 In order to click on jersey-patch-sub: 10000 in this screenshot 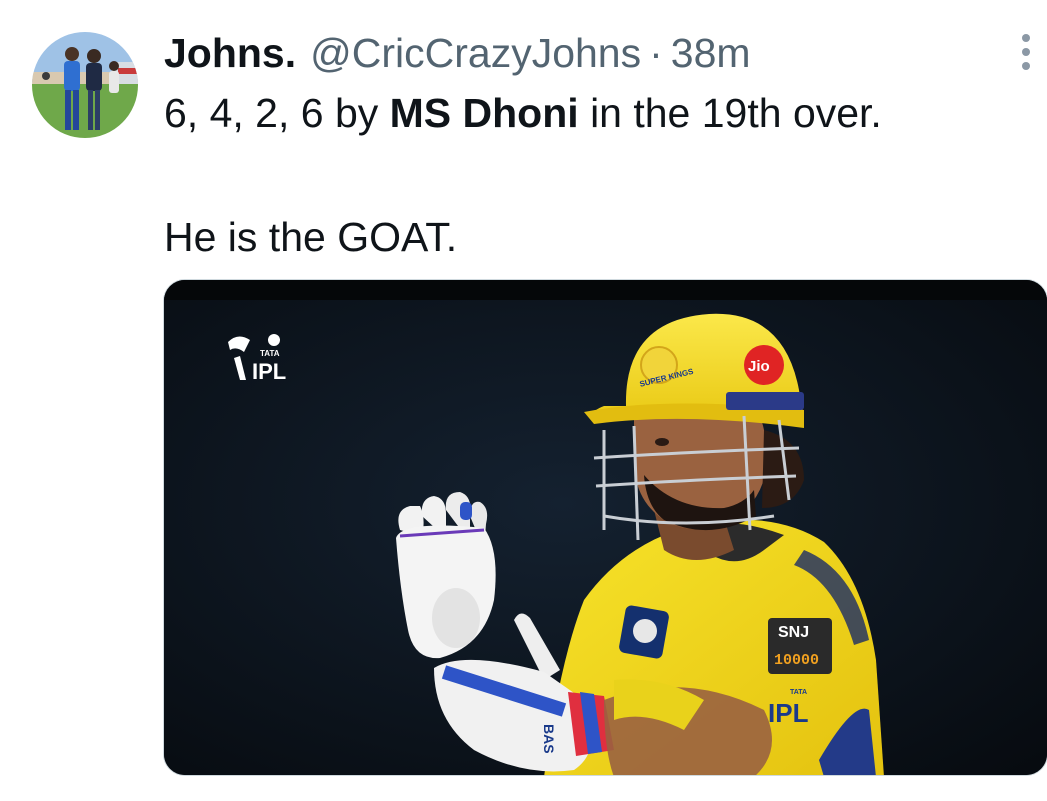, I will do `click(796, 660)`.